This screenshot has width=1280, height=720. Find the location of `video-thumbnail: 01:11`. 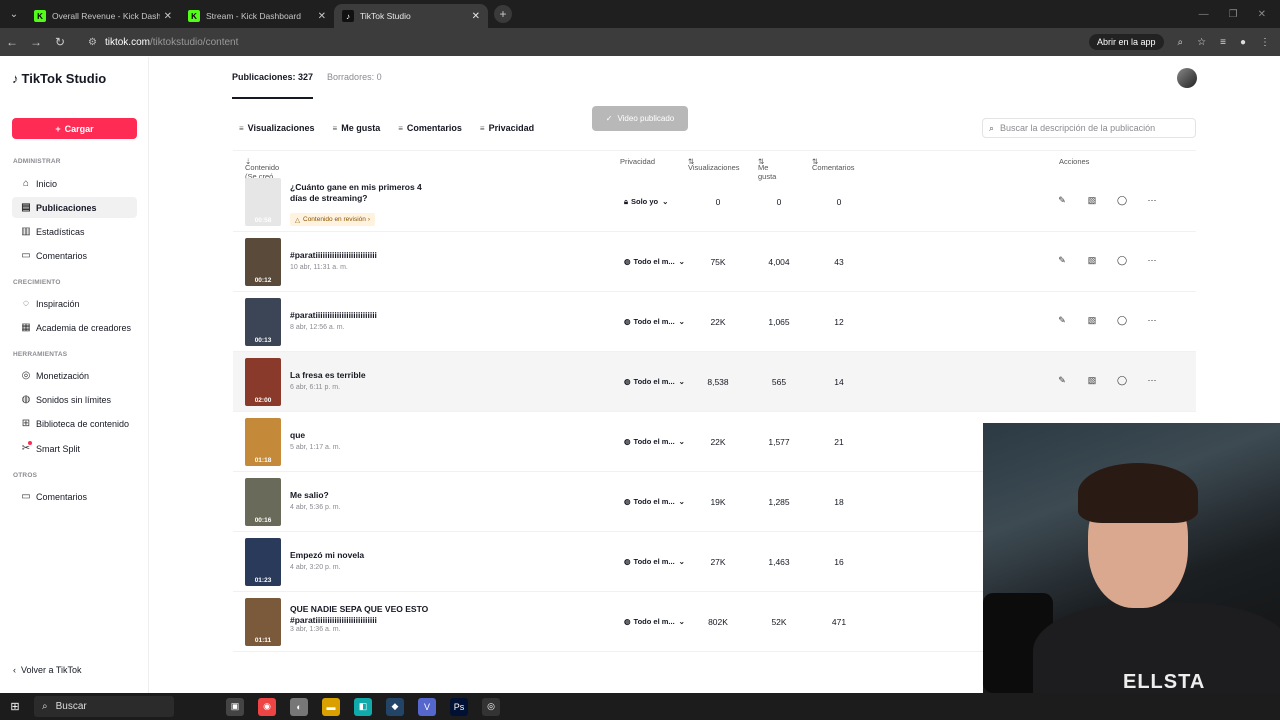

video-thumbnail: 01:11 is located at coordinates (263, 622).